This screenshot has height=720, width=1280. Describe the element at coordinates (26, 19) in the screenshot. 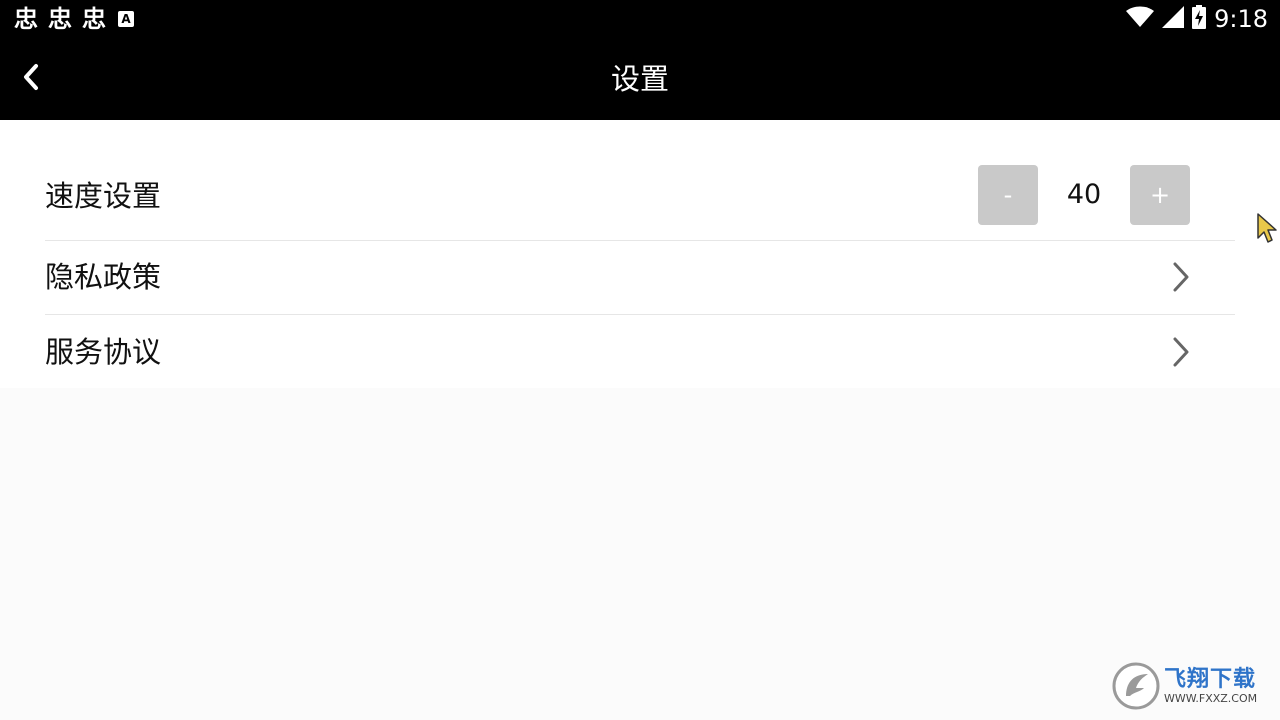

I see `notification-glyph-1: 忠` at that location.